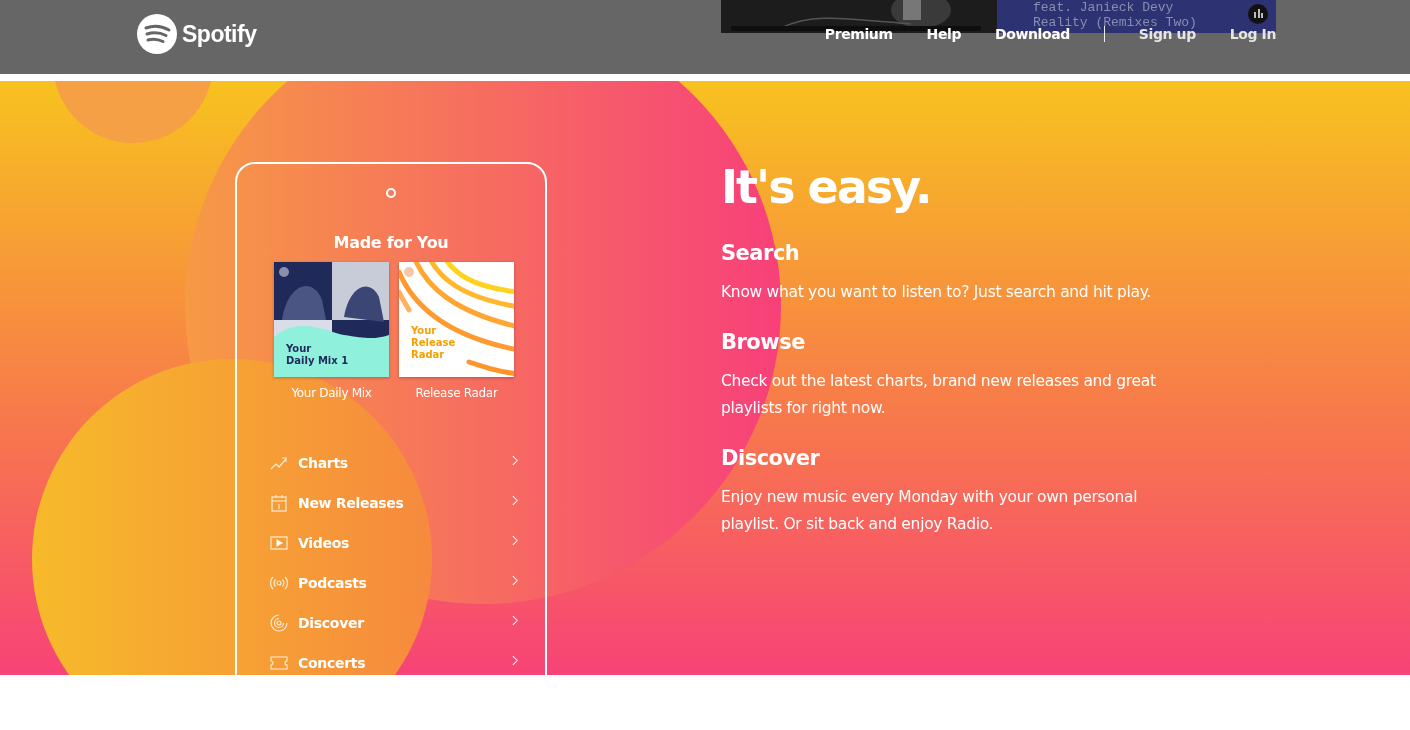 The image size is (1410, 730). I want to click on feature-heading: Discover, so click(771, 458).